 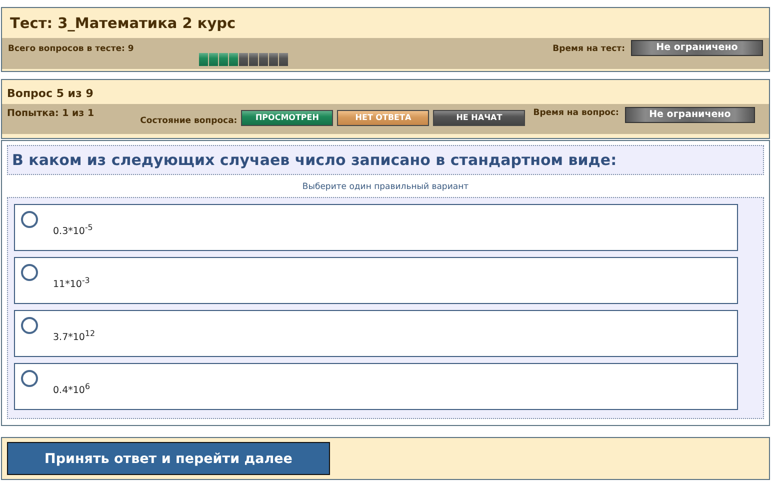 I want to click on test-time-value: Не ограничено, so click(x=697, y=48).